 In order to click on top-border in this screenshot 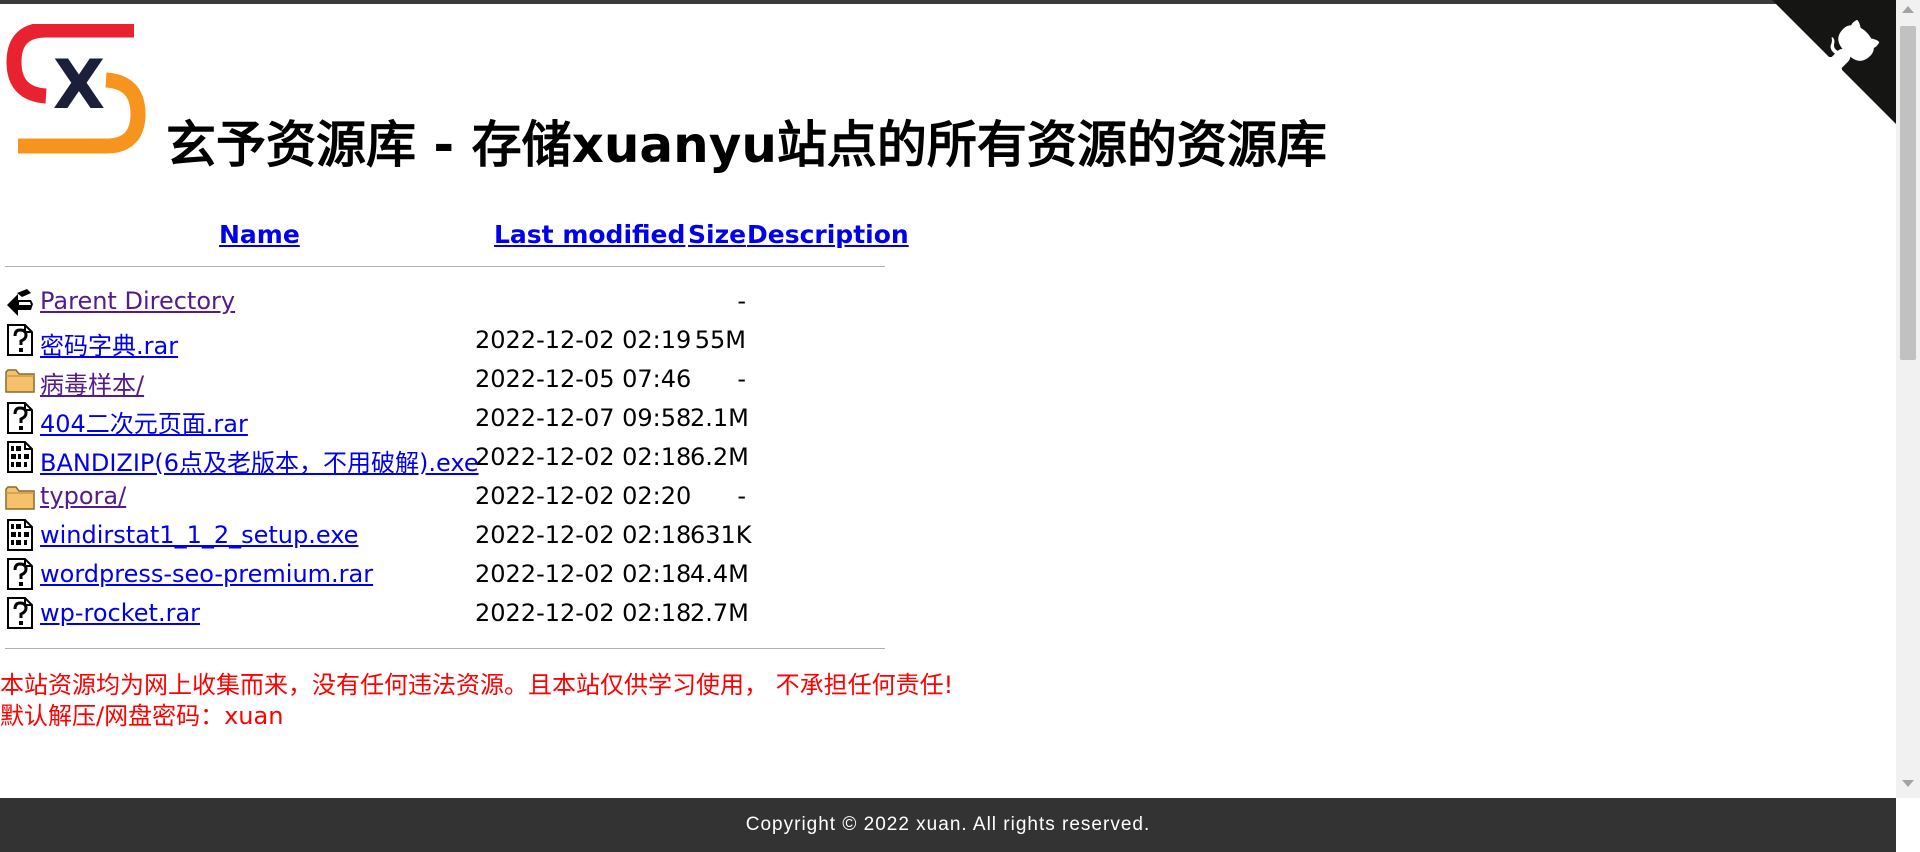, I will do `click(960, 2)`.